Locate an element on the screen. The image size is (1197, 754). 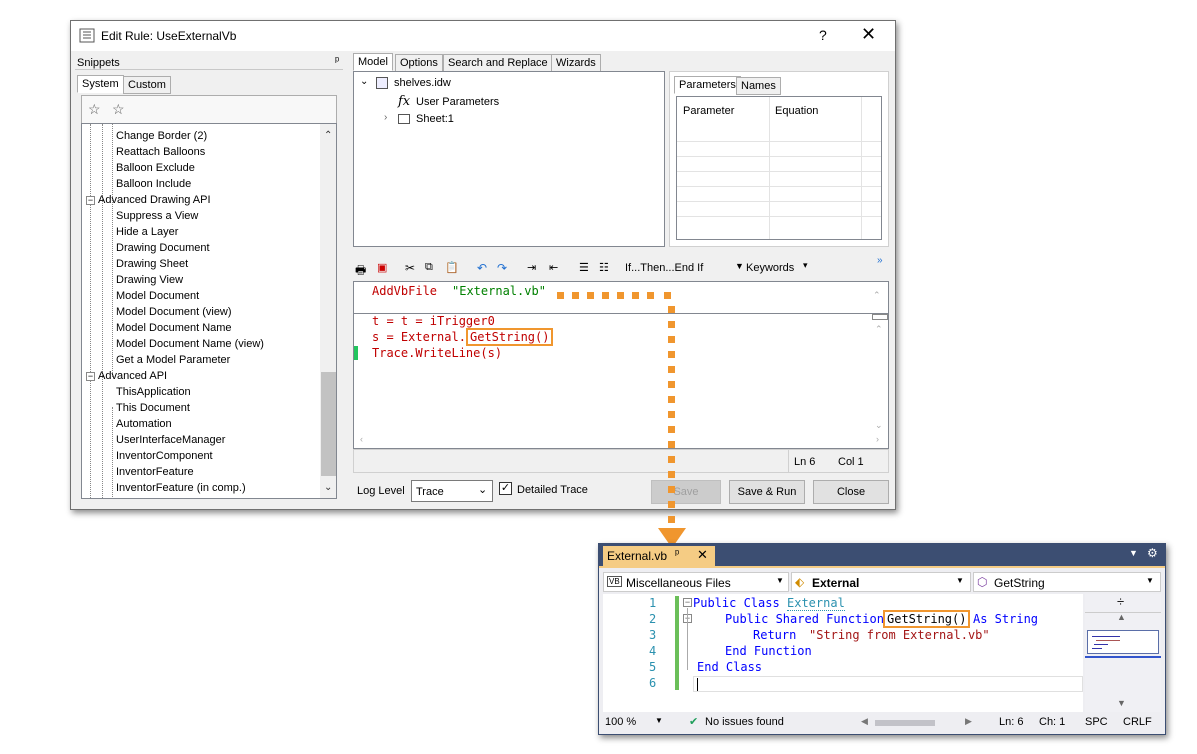
vs-tabstrip: External.vb ᵖ ✕ ▼ ⚙ is located at coordinates (882, 555).